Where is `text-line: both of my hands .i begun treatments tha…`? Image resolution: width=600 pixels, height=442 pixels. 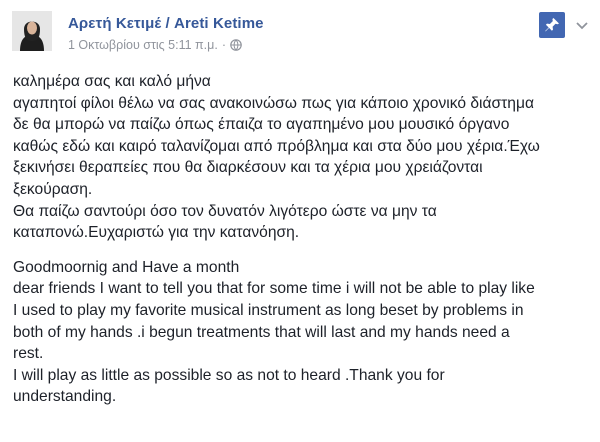
text-line: both of my hands .i begun treatments tha… is located at coordinates (261, 332).